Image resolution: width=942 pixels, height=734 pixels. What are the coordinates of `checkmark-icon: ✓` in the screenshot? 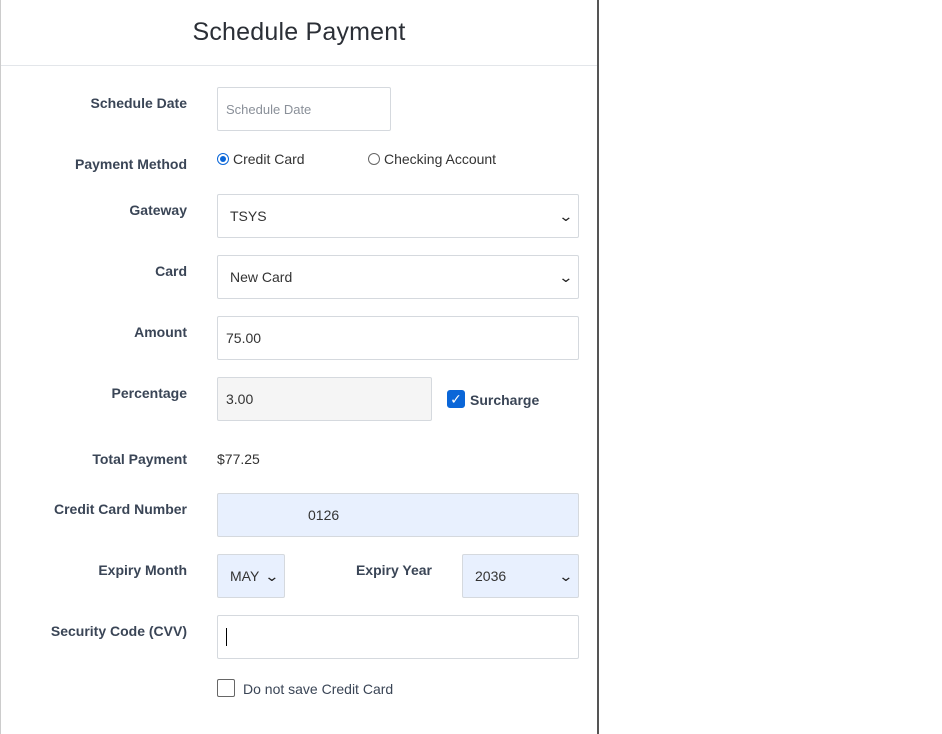 It's located at (456, 398).